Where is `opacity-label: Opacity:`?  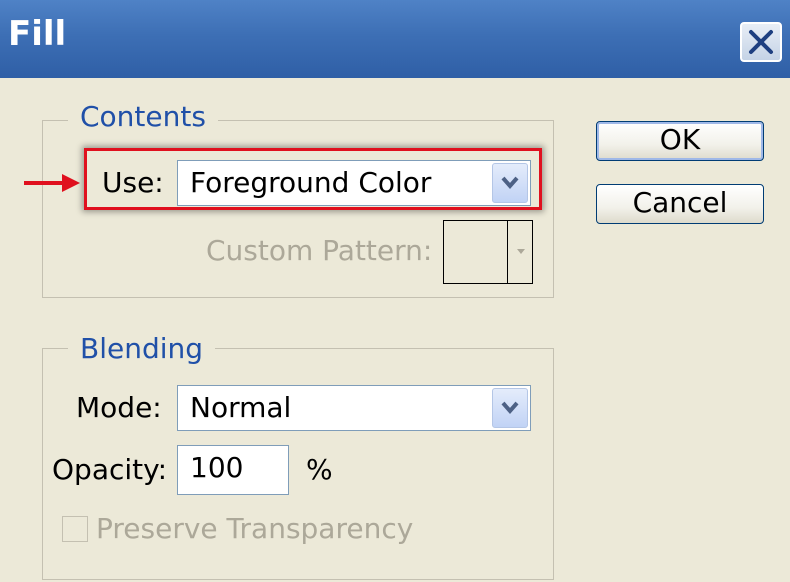 opacity-label: Opacity: is located at coordinates (110, 469).